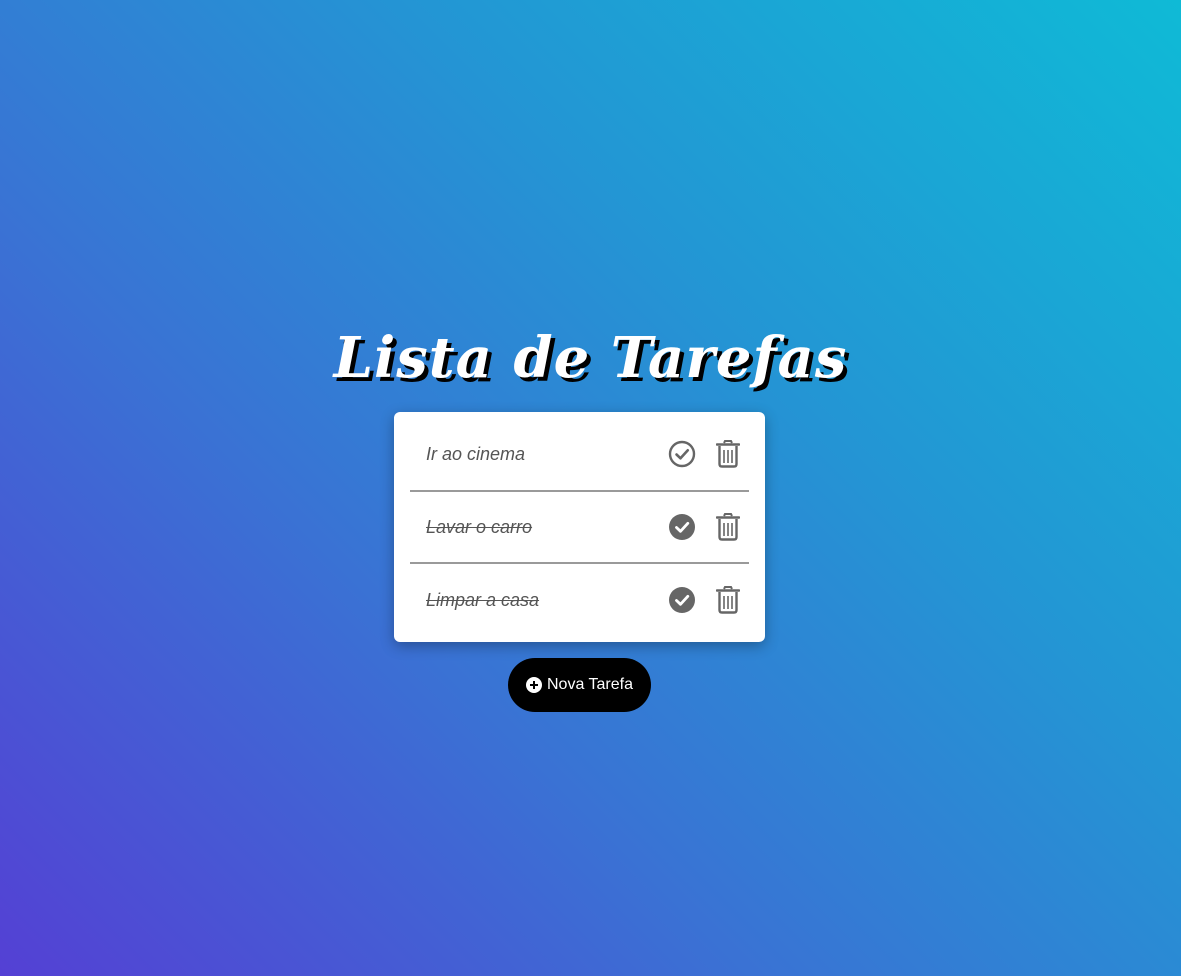 The width and height of the screenshot is (1181, 976). What do you see at coordinates (483, 599) in the screenshot?
I see `task-text: Limpar a casa` at bounding box center [483, 599].